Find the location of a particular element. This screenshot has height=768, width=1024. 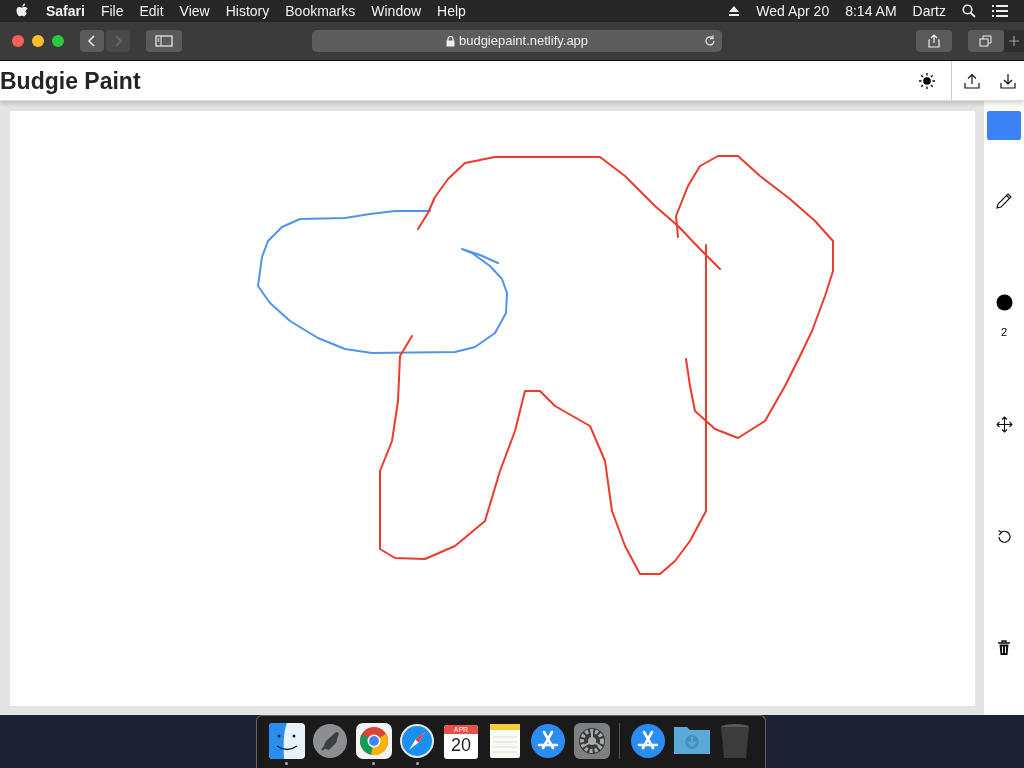

search-icon is located at coordinates (969, 11).